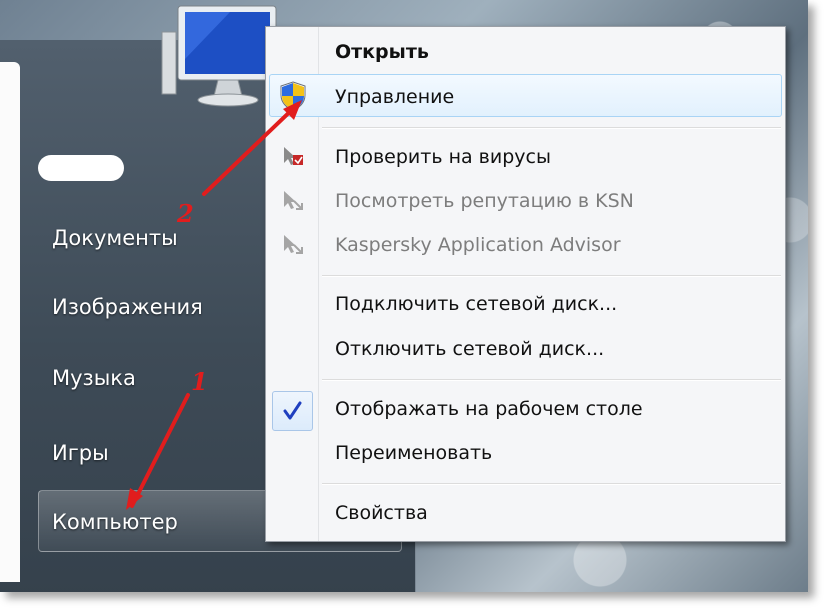 The width and height of the screenshot is (824, 608). Describe the element at coordinates (94, 378) in the screenshot. I see `start-item-music: Музыка` at that location.